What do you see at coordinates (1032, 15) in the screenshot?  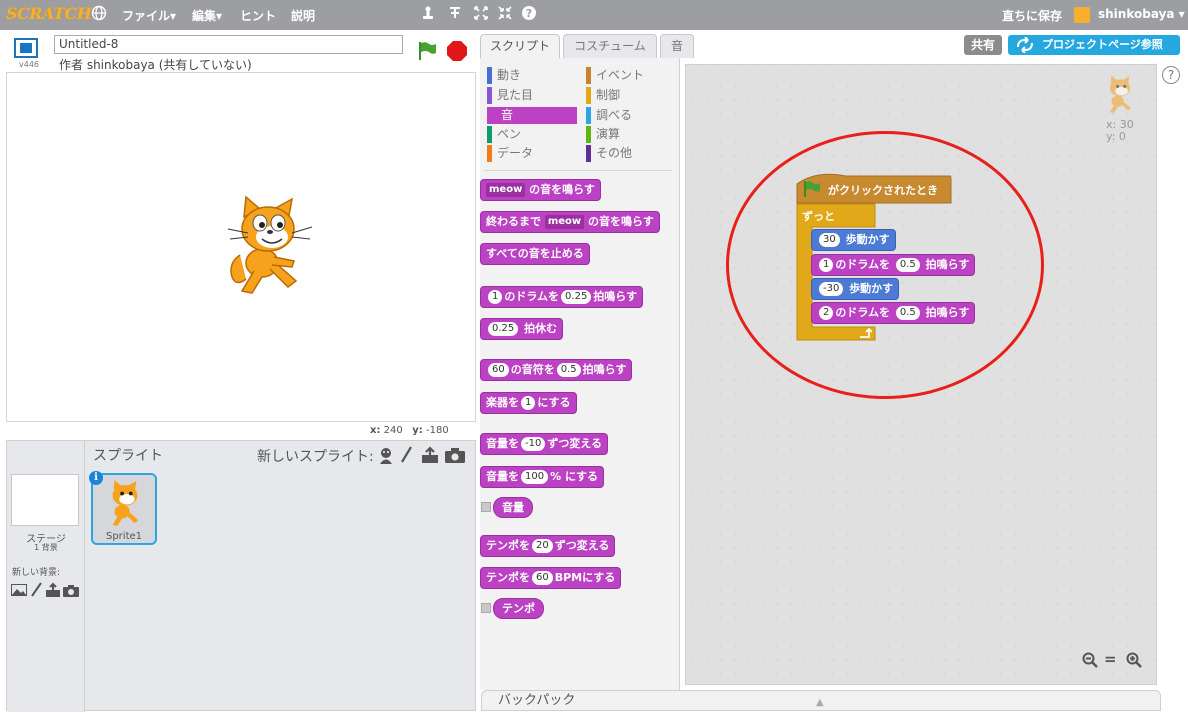 I see `save-now-link: 直ちに保存` at bounding box center [1032, 15].